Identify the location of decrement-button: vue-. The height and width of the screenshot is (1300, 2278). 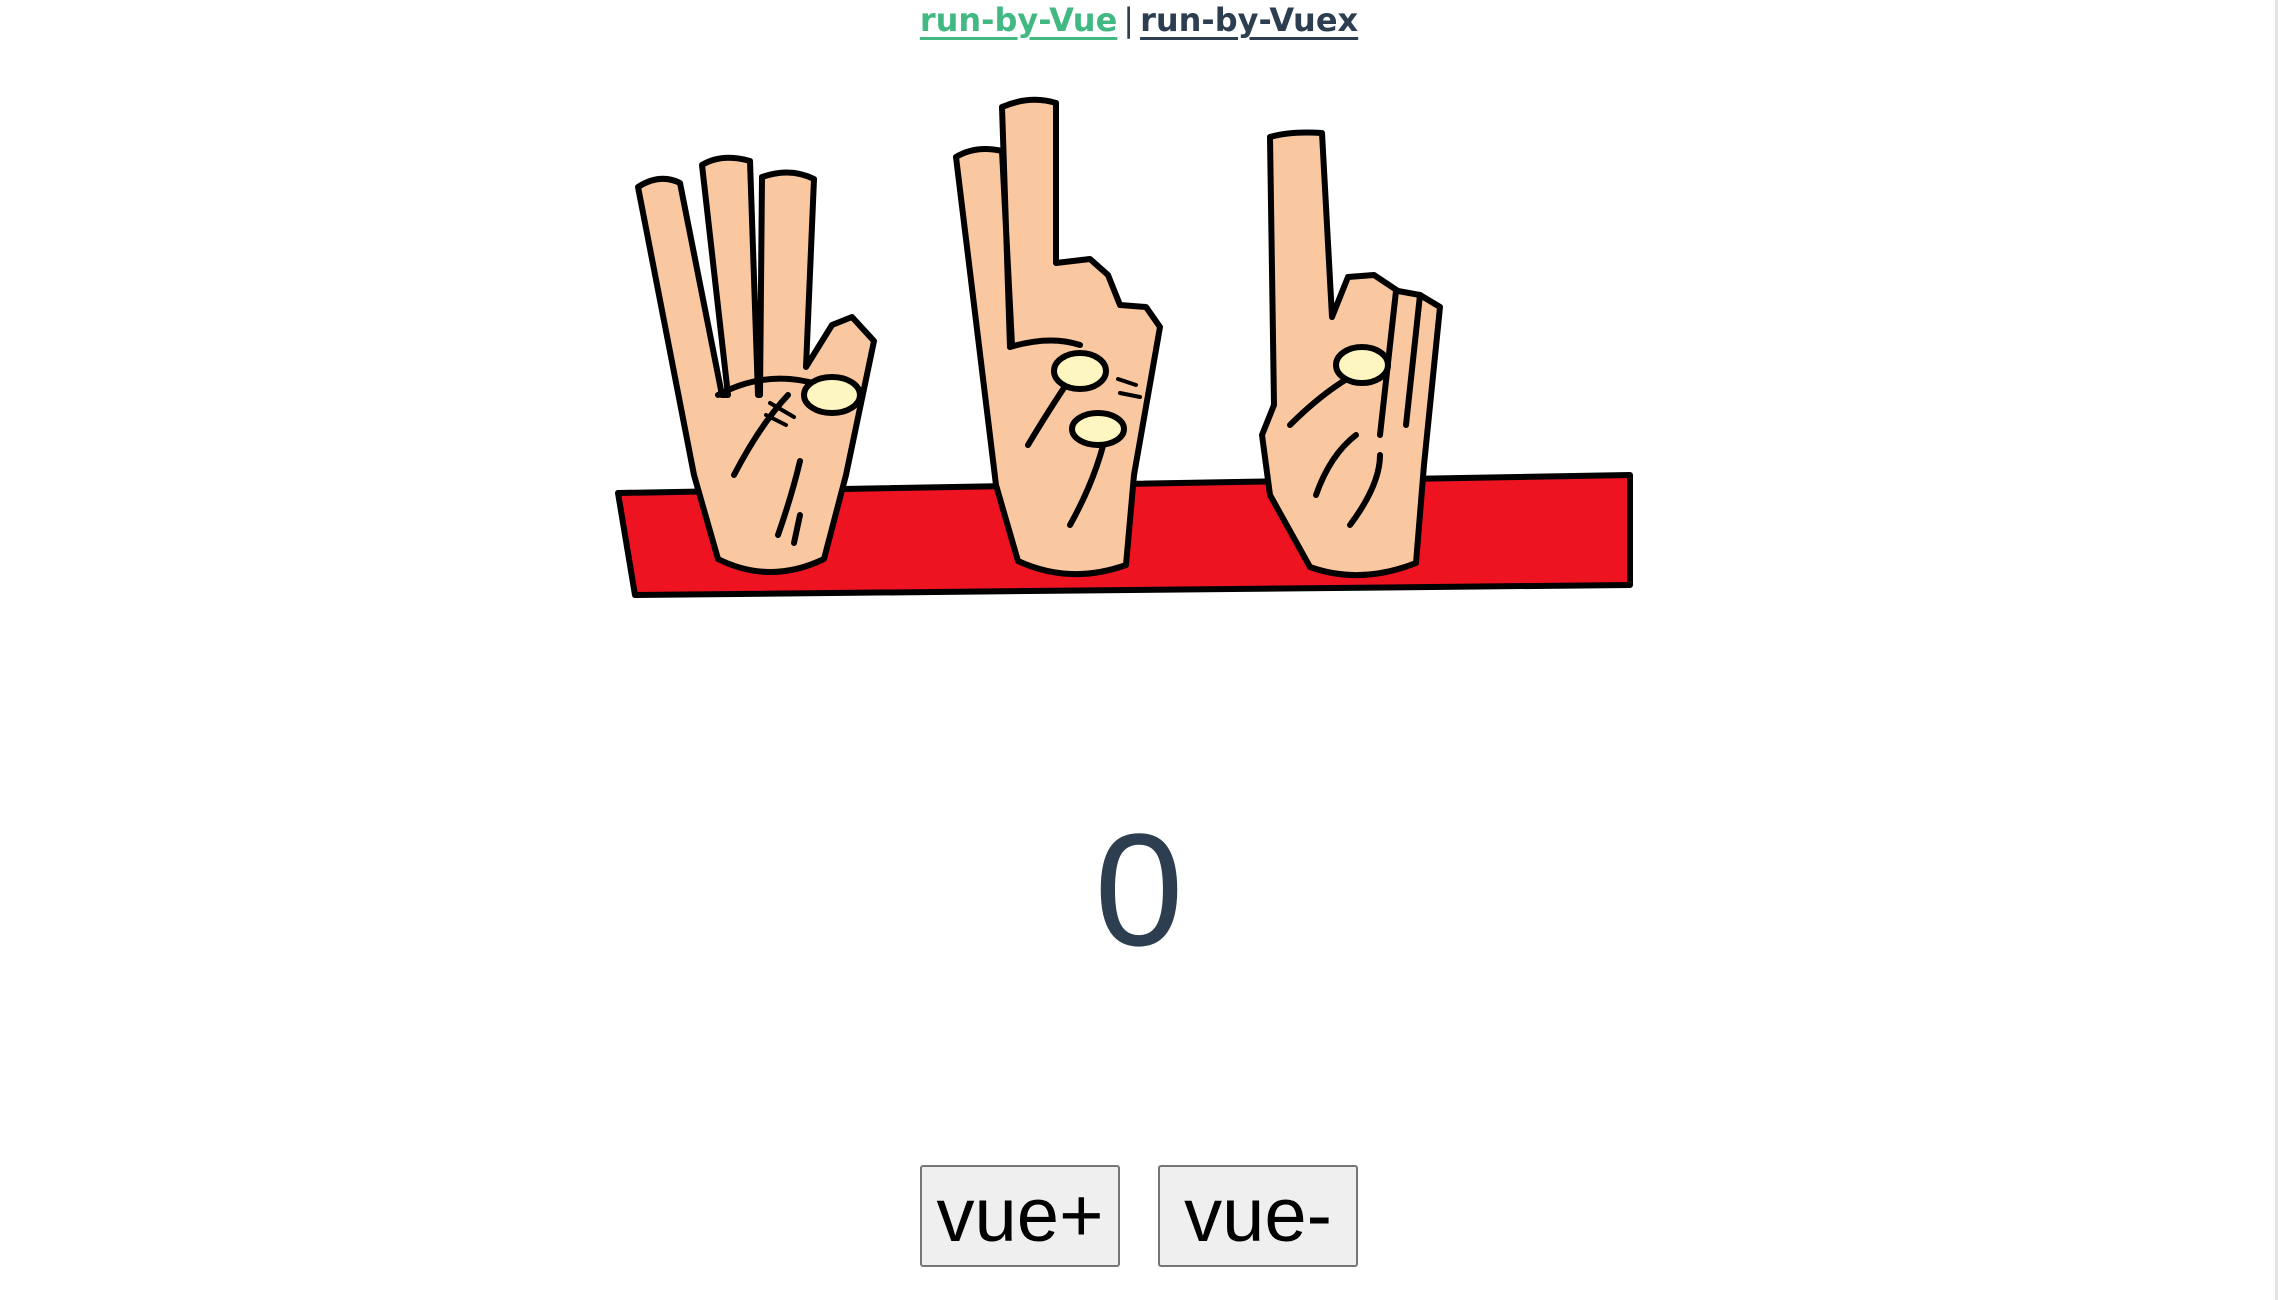
(1258, 1216).